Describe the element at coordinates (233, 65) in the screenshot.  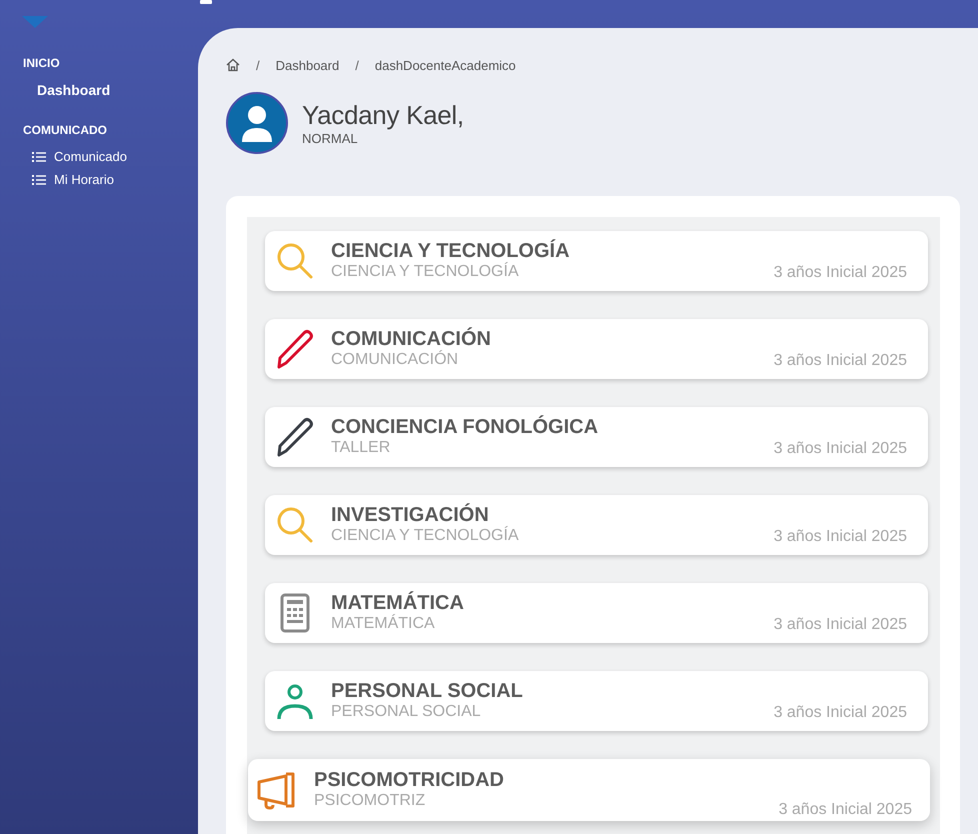
I see `home-icon` at that location.